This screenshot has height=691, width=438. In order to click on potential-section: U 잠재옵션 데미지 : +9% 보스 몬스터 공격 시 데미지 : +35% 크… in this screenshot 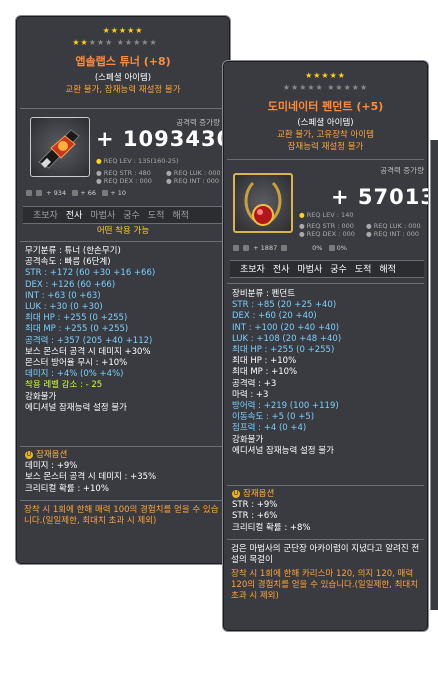, I will do `click(90, 472)`.